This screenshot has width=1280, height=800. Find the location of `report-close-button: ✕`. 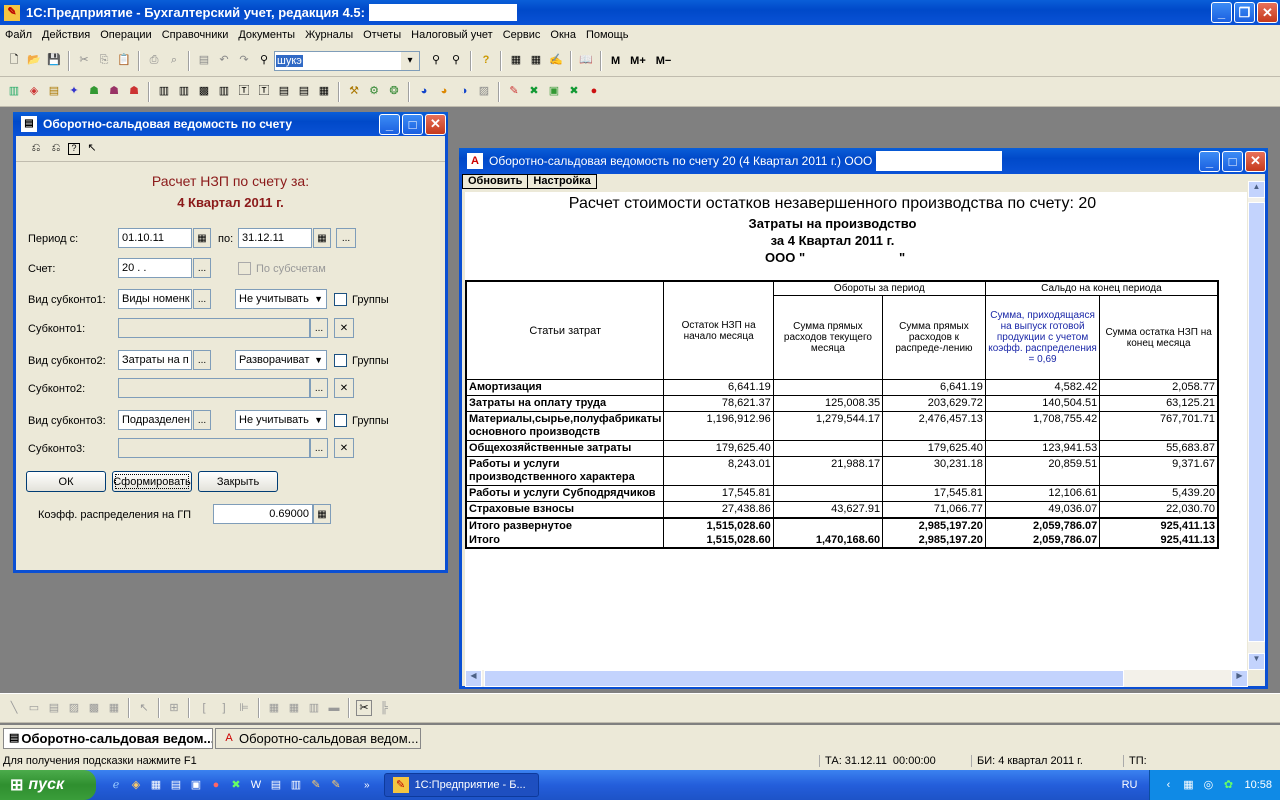

report-close-button: ✕ is located at coordinates (1255, 161).